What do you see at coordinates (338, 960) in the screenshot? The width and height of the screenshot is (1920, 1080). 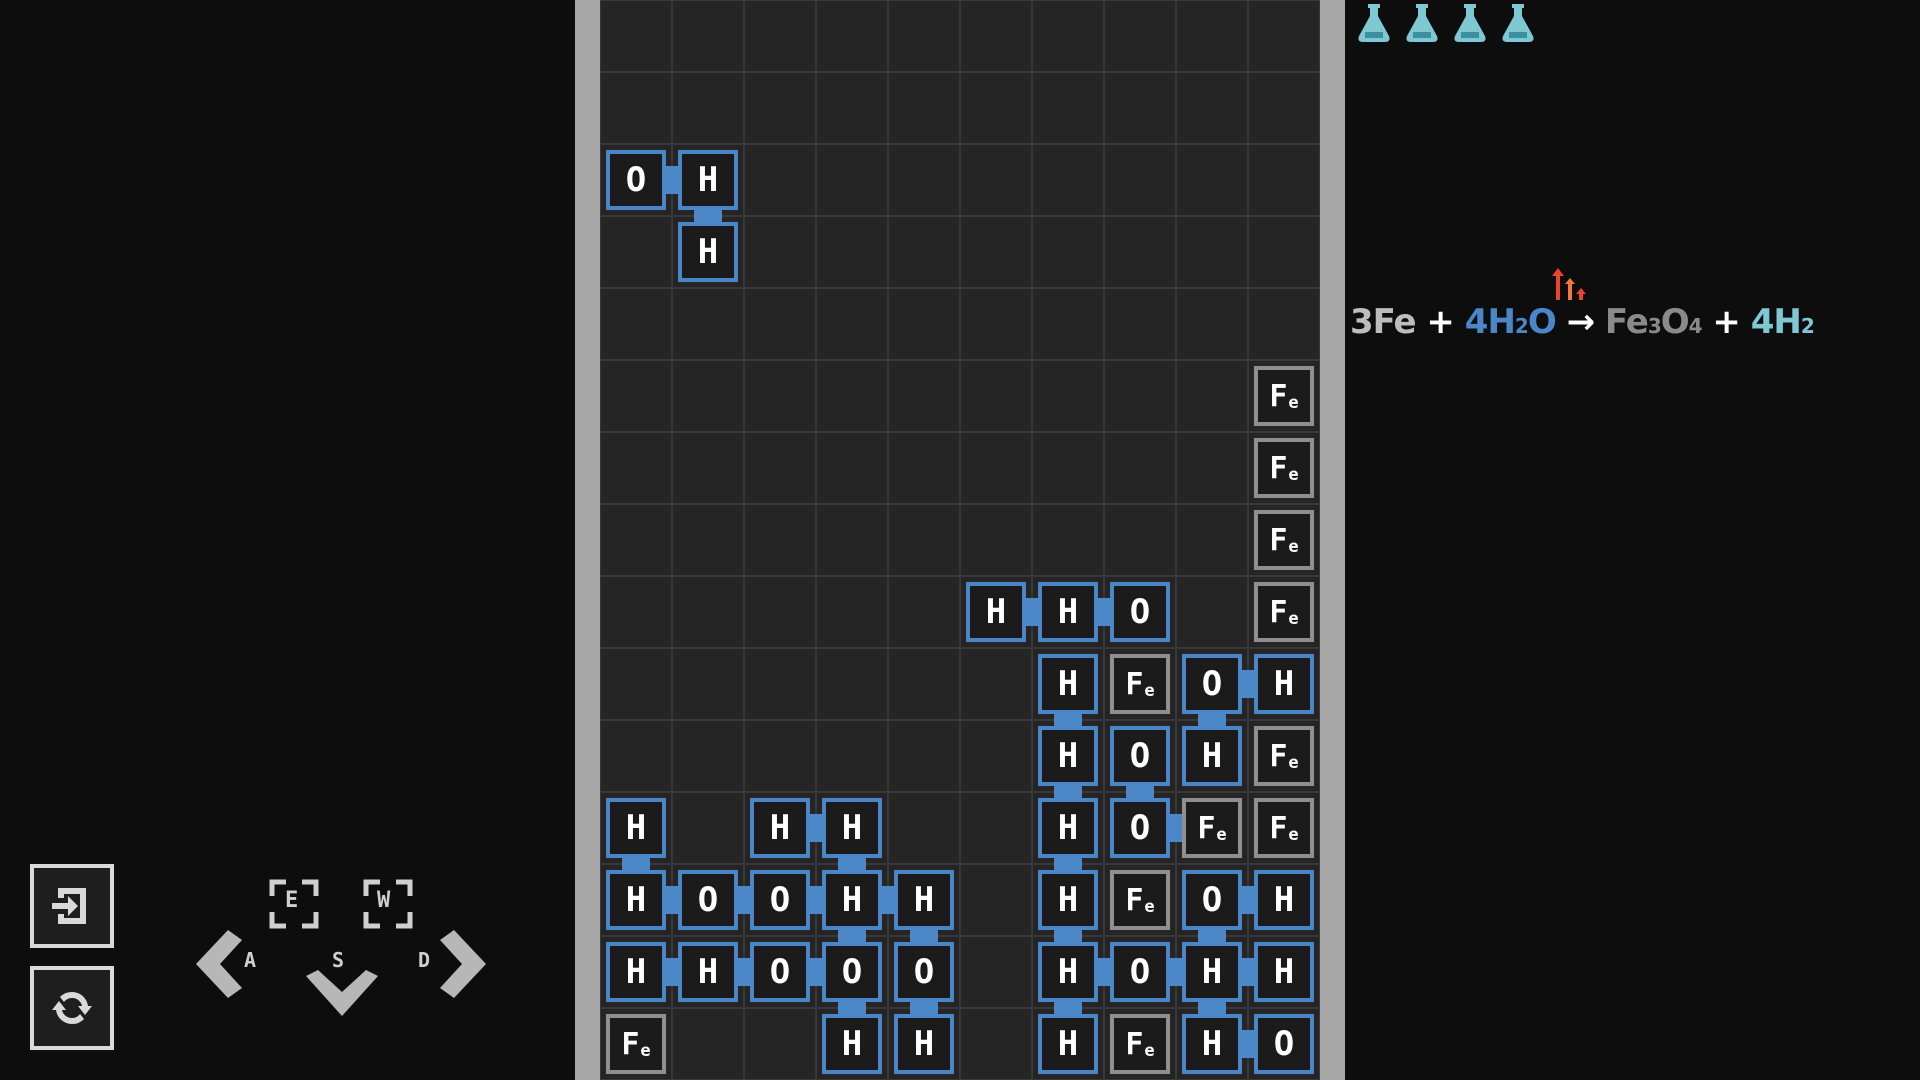 I see `key-s-label: S` at bounding box center [338, 960].